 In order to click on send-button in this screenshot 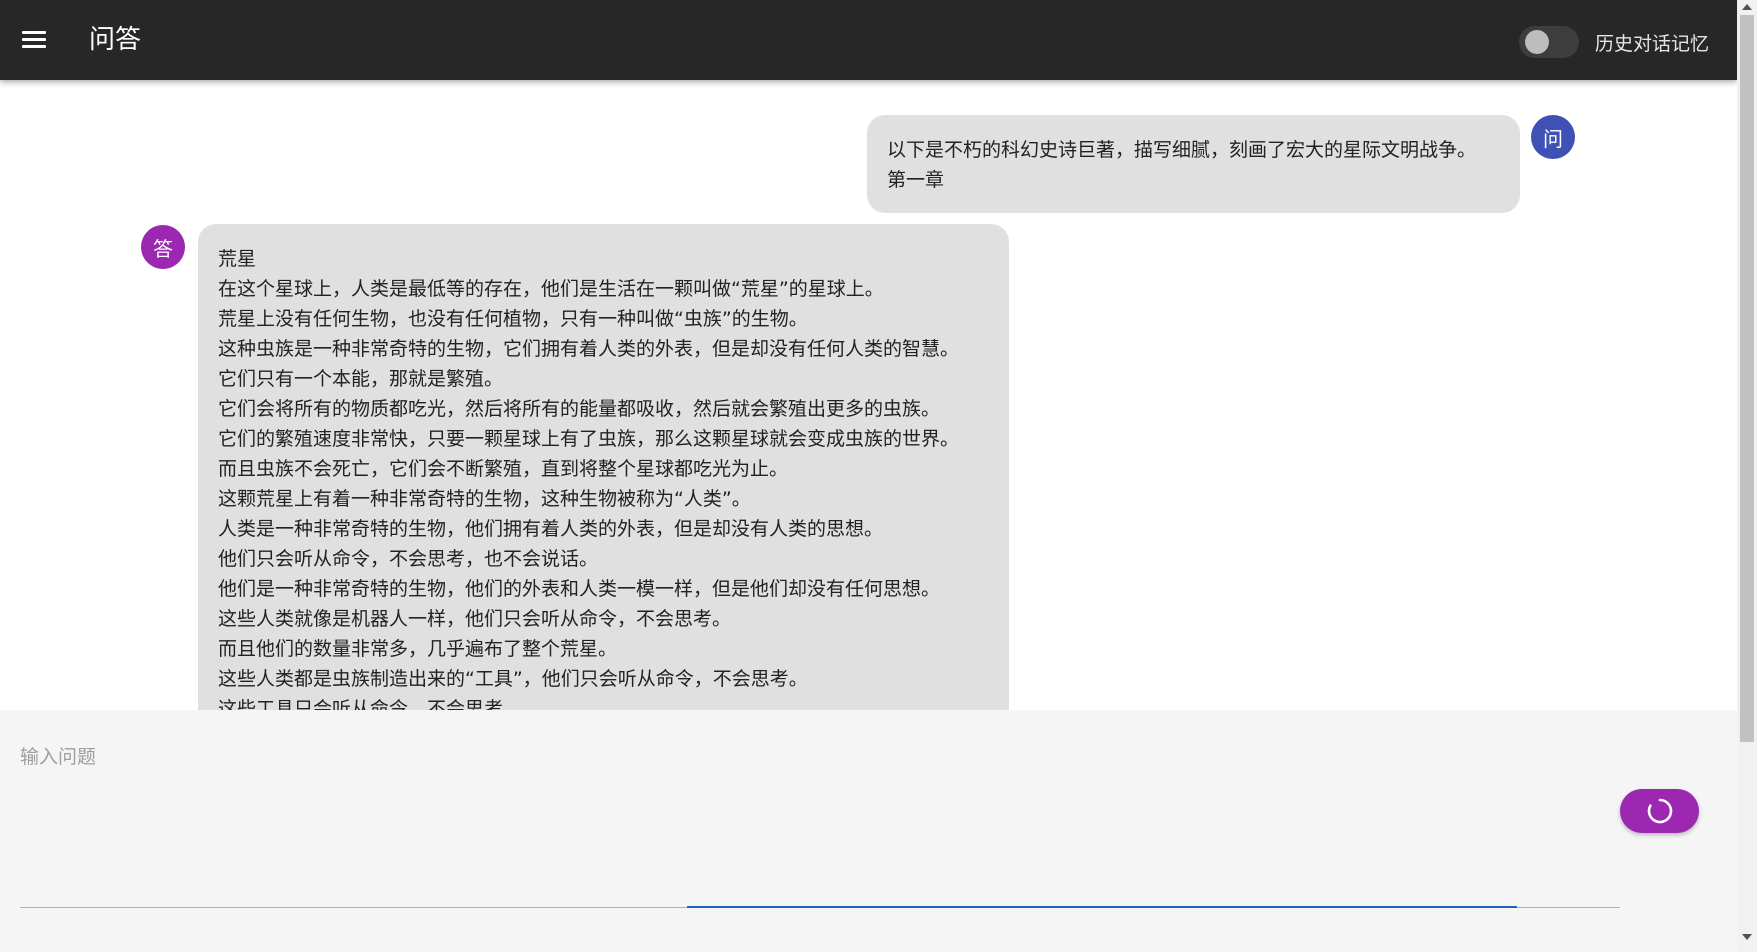, I will do `click(1659, 811)`.